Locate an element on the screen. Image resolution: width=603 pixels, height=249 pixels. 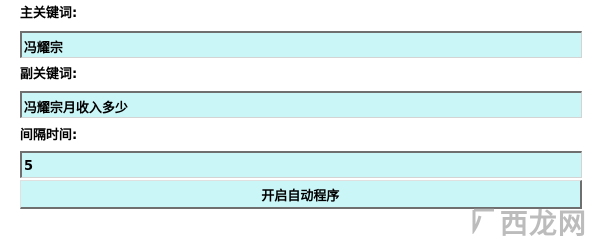
watermark-logo-icon is located at coordinates (483, 221).